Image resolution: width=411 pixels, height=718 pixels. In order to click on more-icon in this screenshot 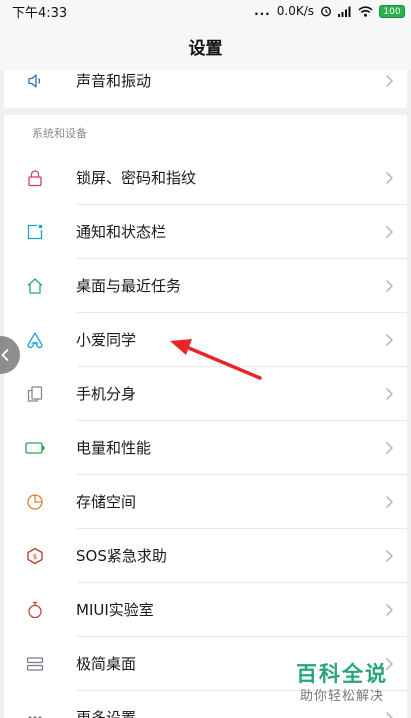, I will do `click(40, 713)`.